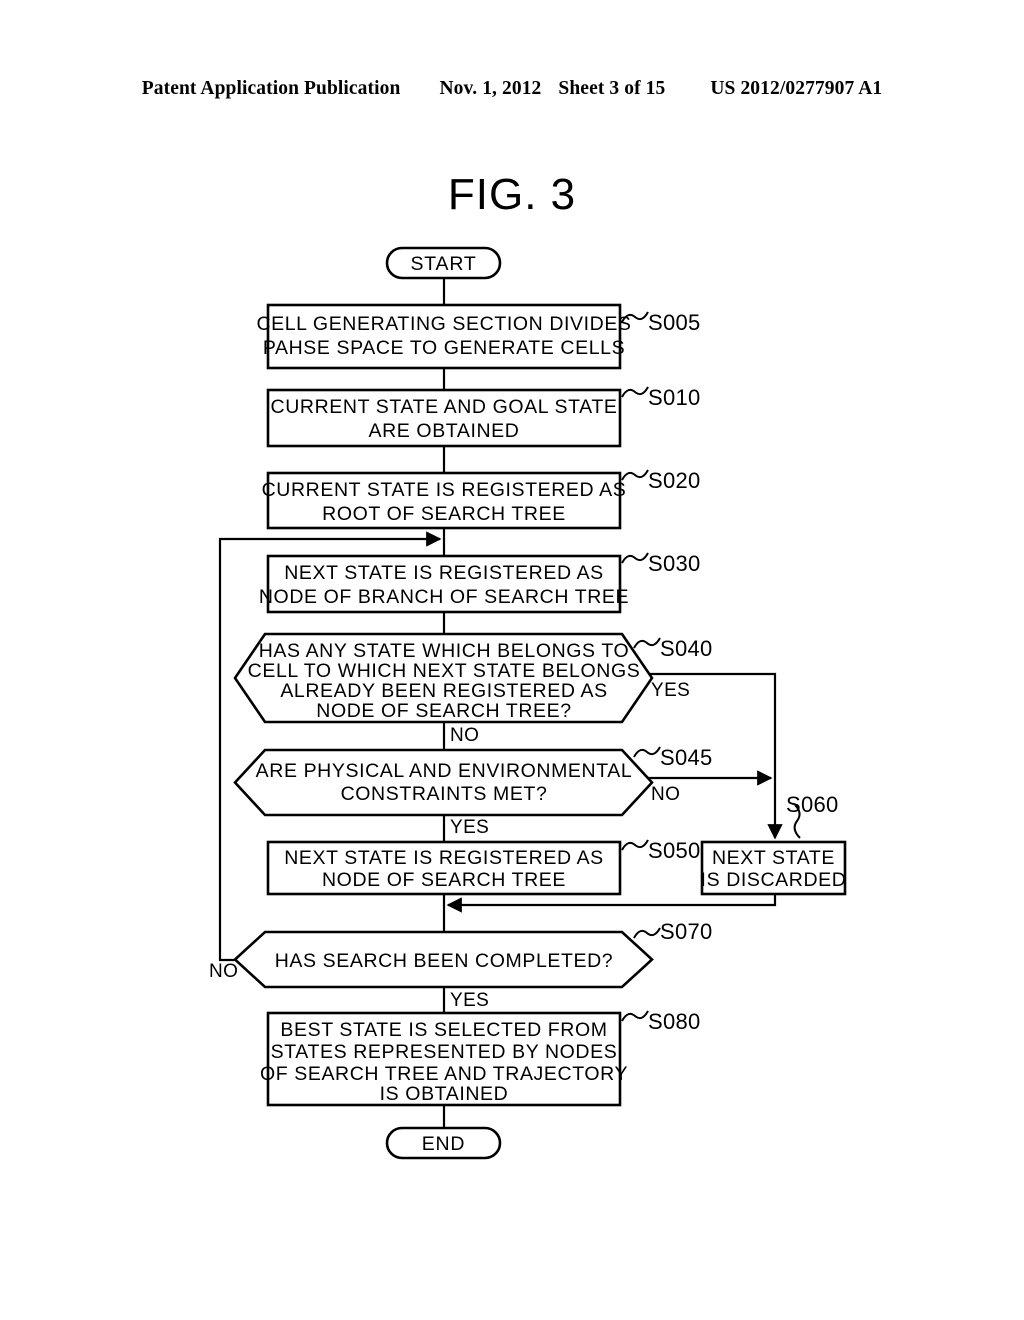 The height and width of the screenshot is (1320, 1024). Describe the element at coordinates (444, 431) in the screenshot. I see `s010-line-2: ARE OBTAINED` at that location.